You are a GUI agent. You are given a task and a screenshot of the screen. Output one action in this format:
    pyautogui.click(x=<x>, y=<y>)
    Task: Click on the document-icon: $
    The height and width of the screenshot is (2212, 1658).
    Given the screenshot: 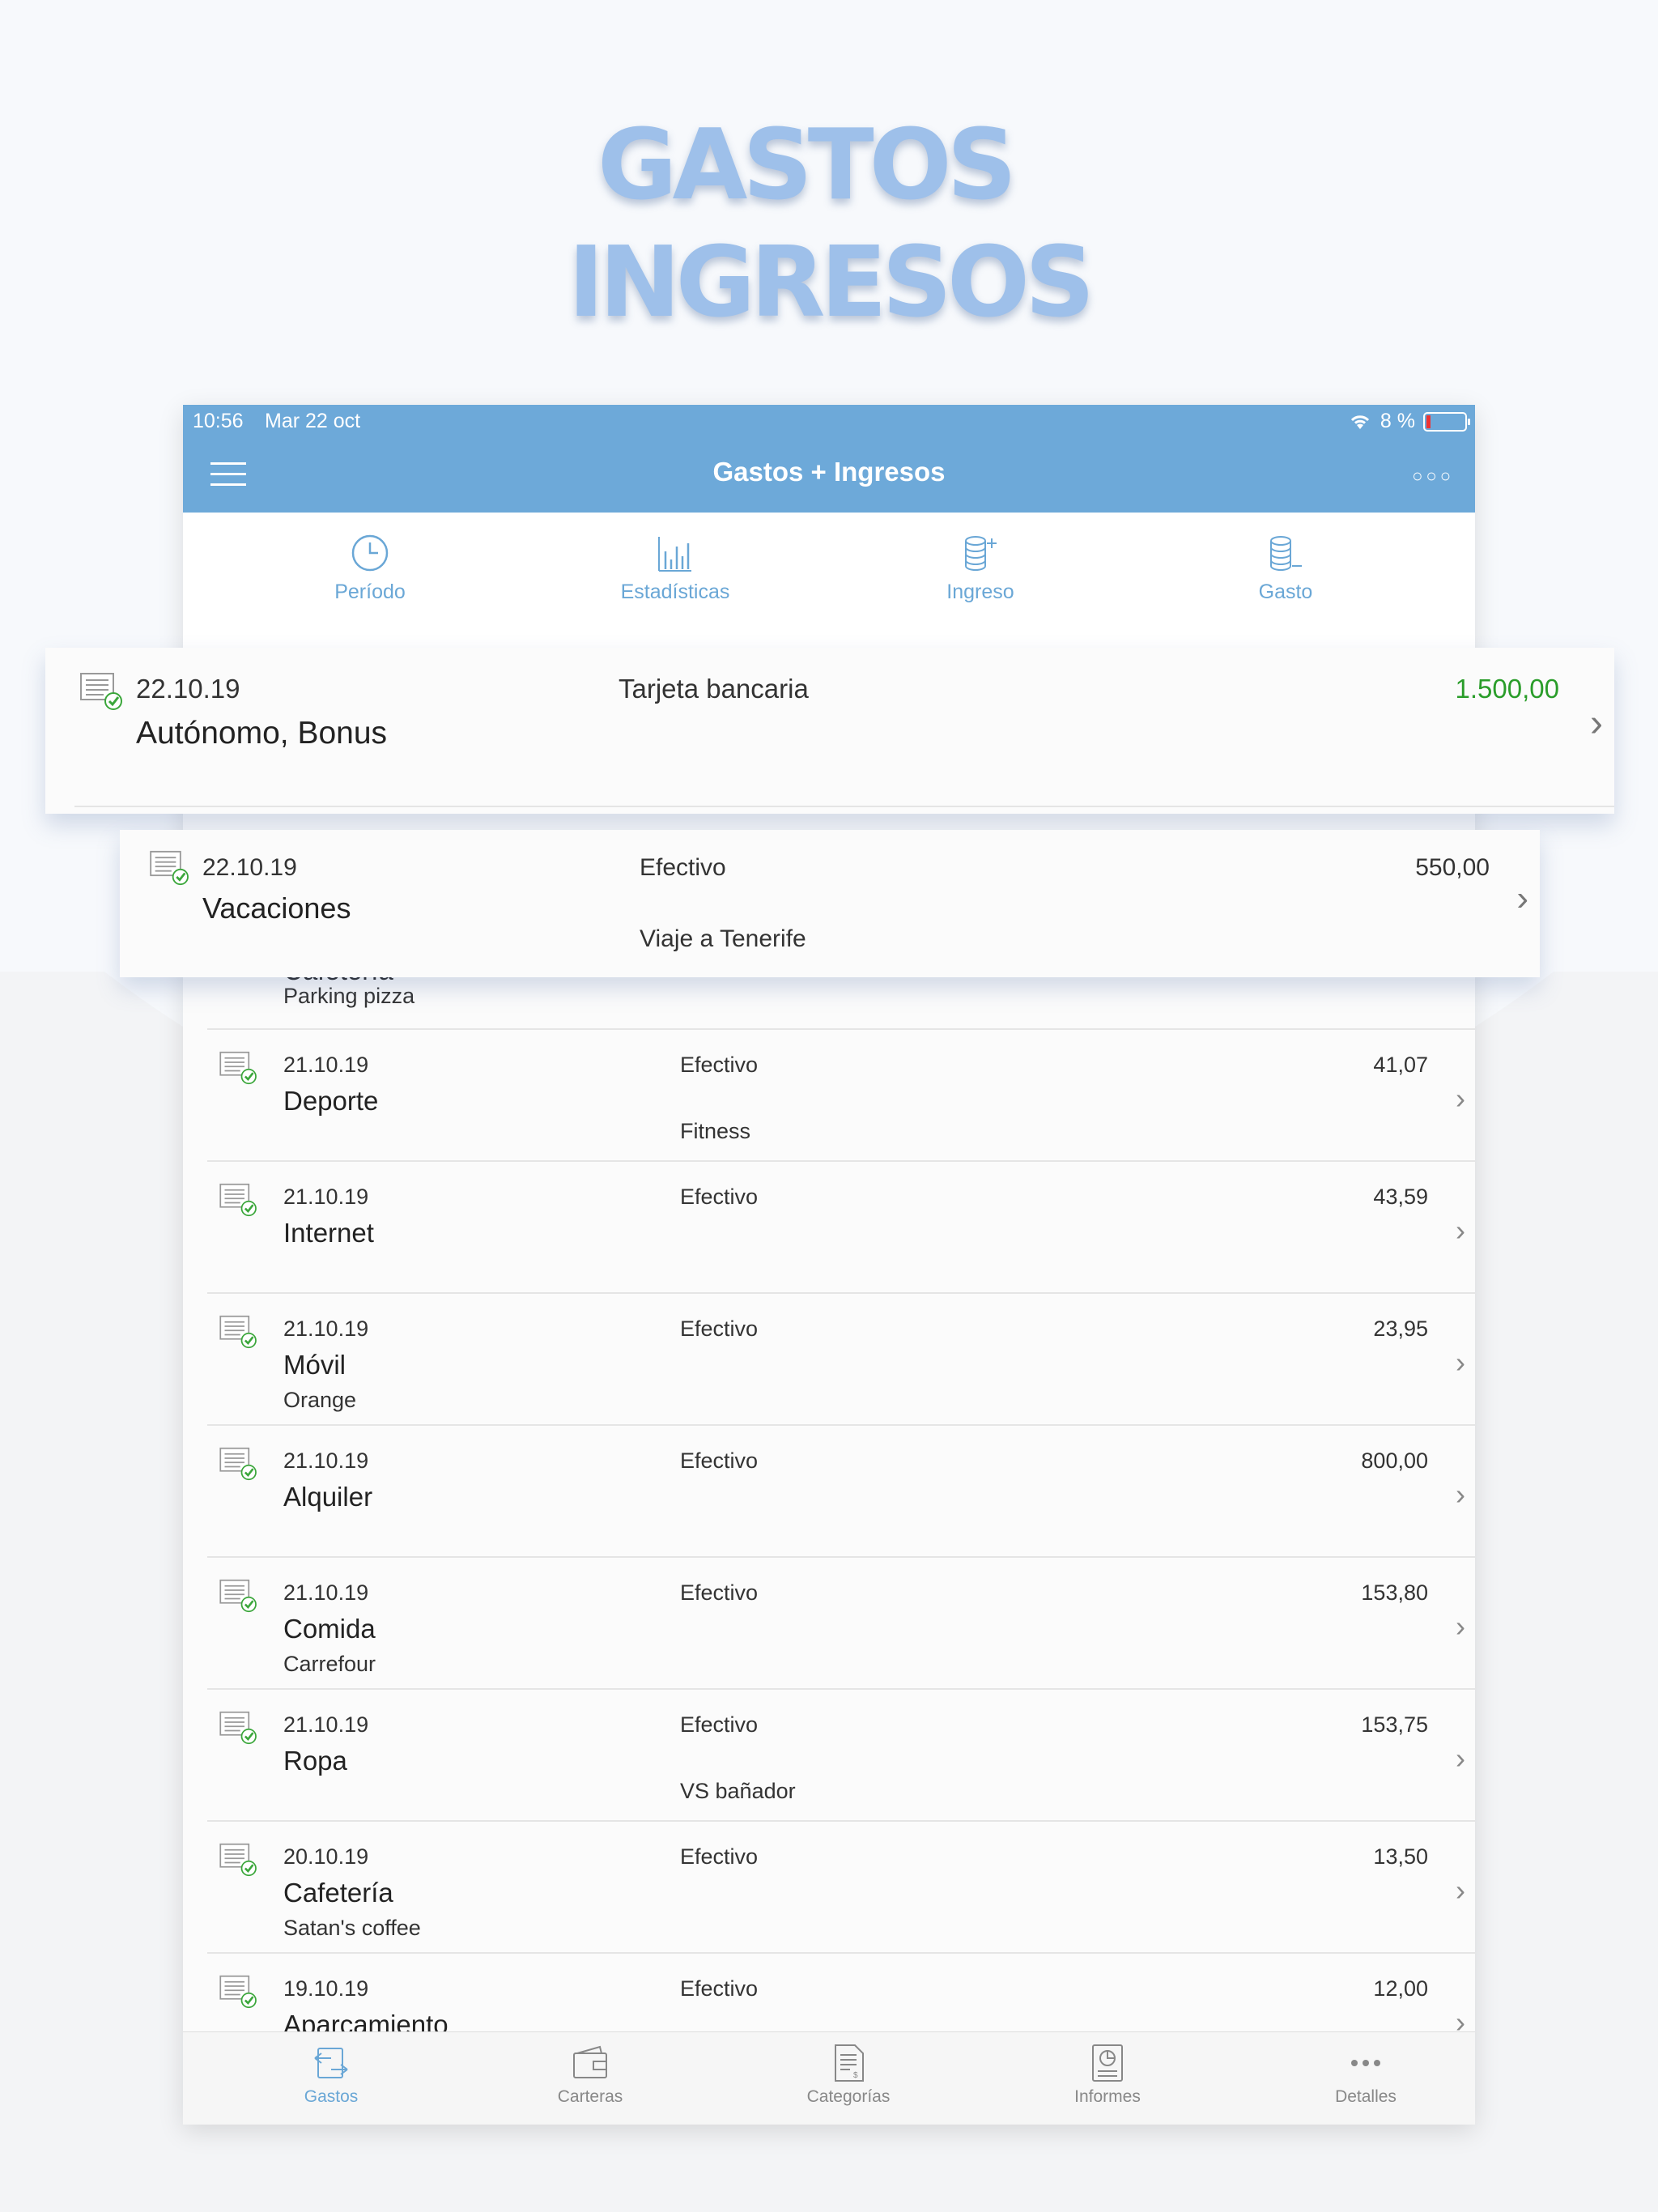 What is the action you would take?
    pyautogui.click(x=849, y=2063)
    